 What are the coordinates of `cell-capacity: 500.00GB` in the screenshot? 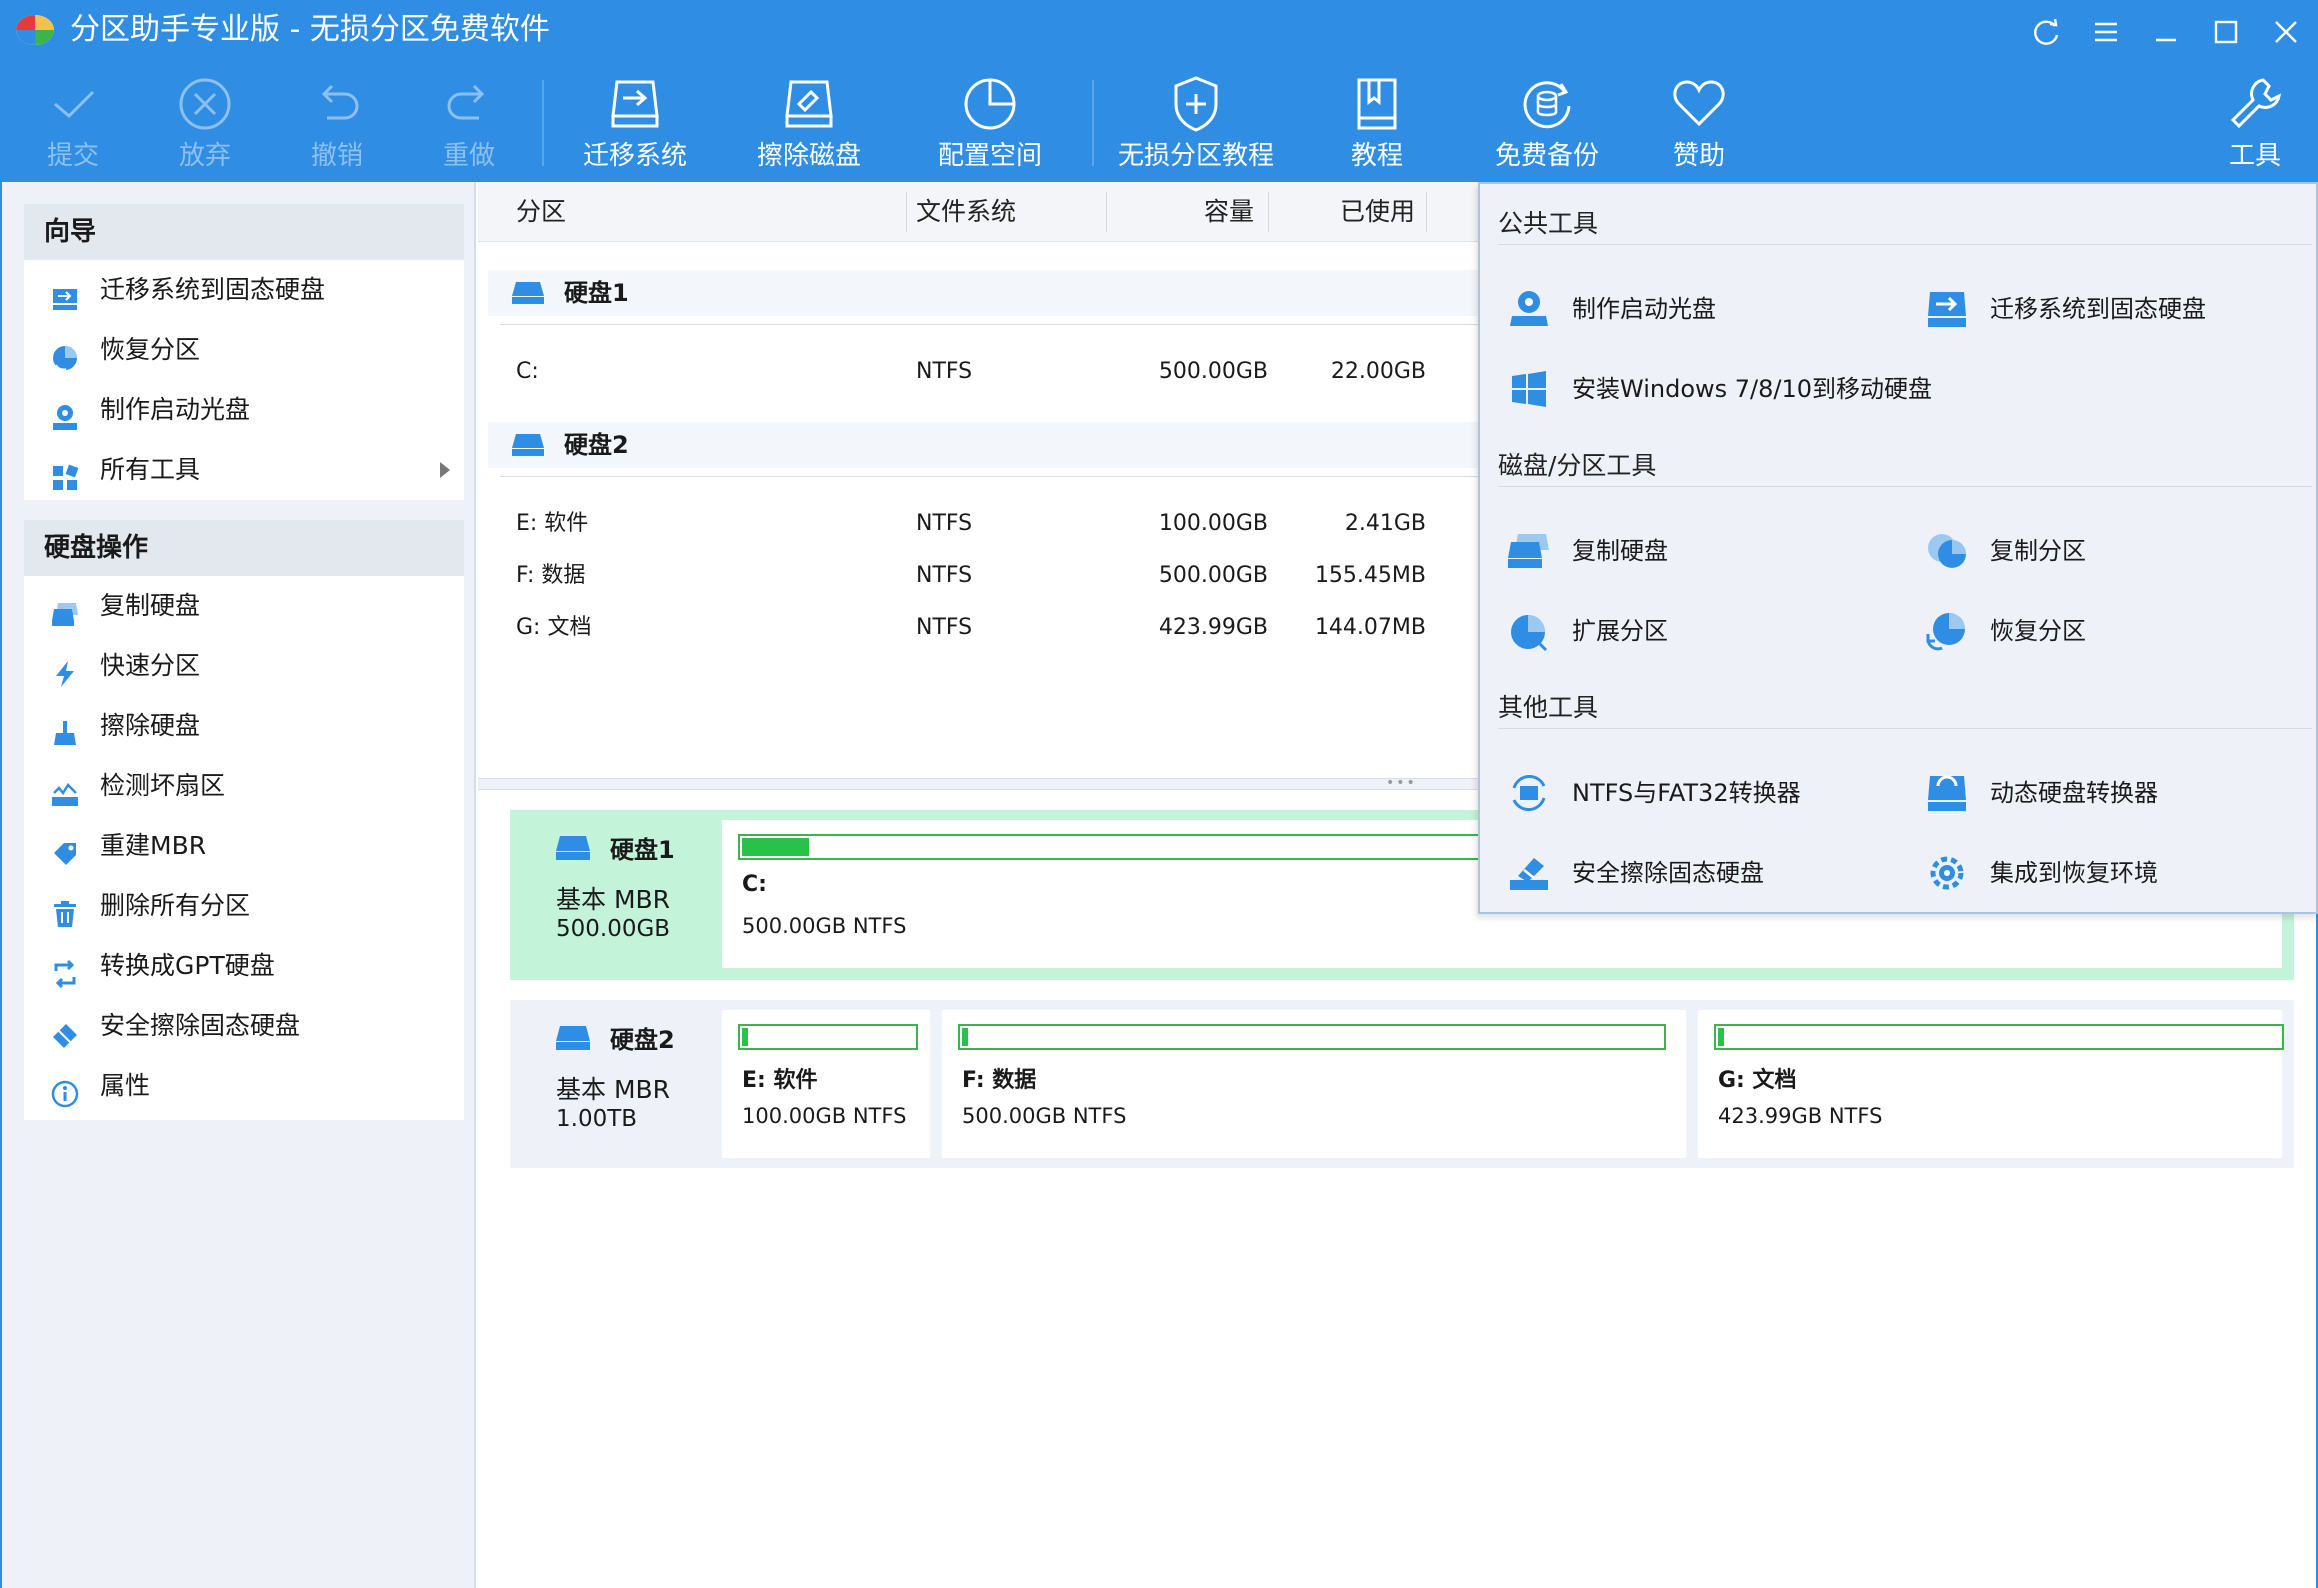 It's located at (1213, 575).